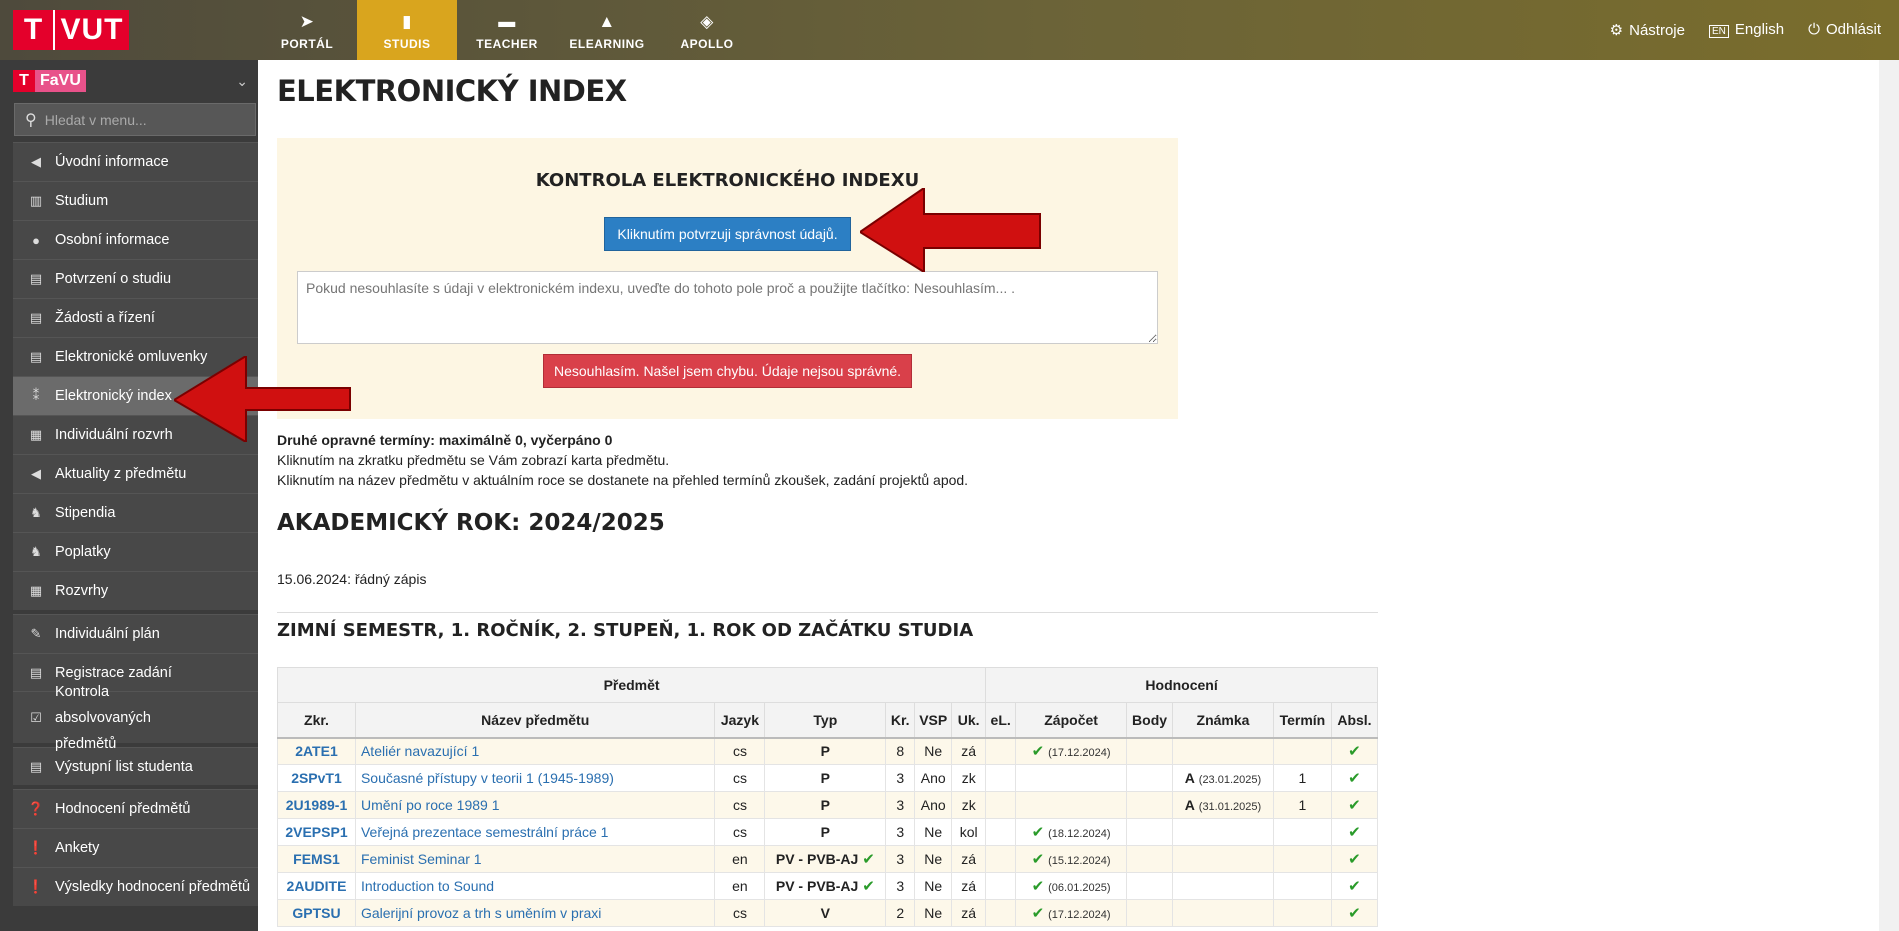 Image resolution: width=1899 pixels, height=931 pixels. I want to click on subject-code-link: 2ATE1, so click(316, 751).